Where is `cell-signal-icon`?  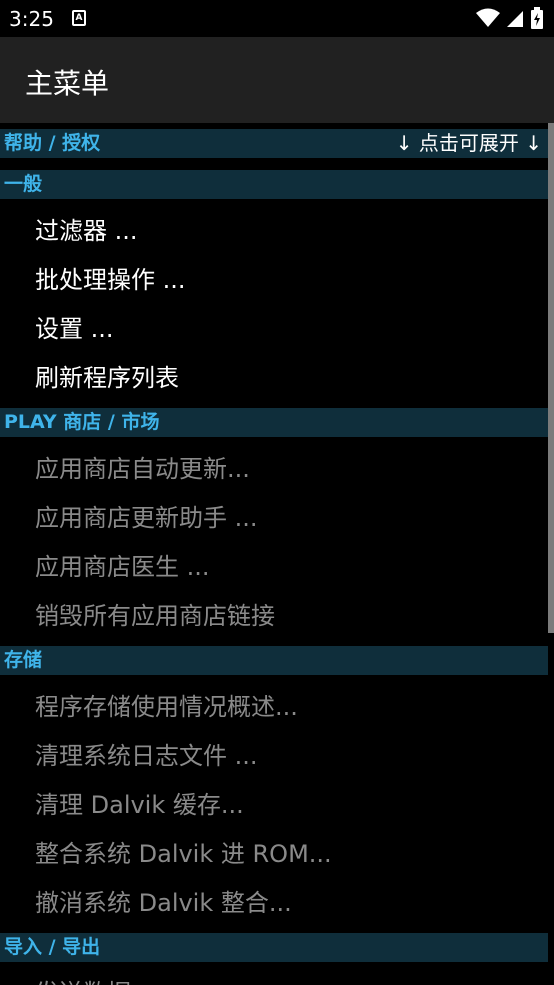
cell-signal-icon is located at coordinates (514, 19).